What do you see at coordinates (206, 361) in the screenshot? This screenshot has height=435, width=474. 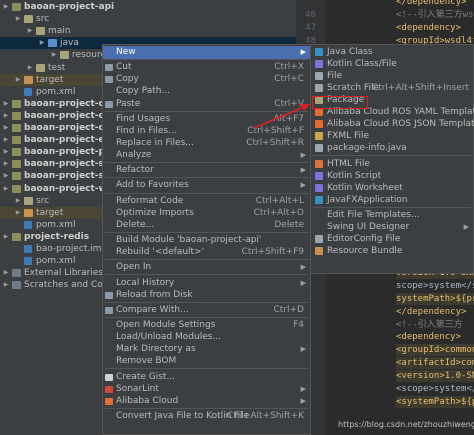 I see `menu-item-remove-bom: Remove BOM` at bounding box center [206, 361].